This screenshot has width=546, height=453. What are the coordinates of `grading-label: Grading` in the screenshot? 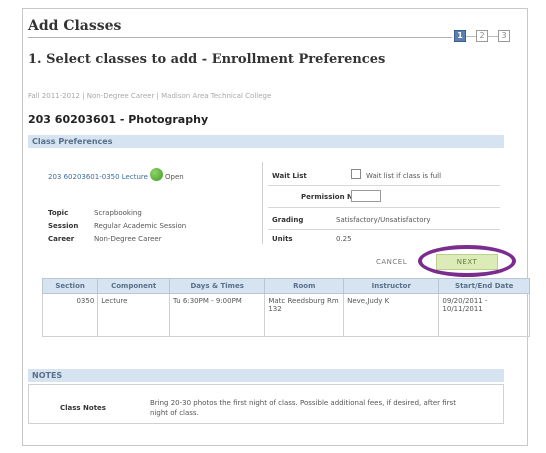 It's located at (288, 220).